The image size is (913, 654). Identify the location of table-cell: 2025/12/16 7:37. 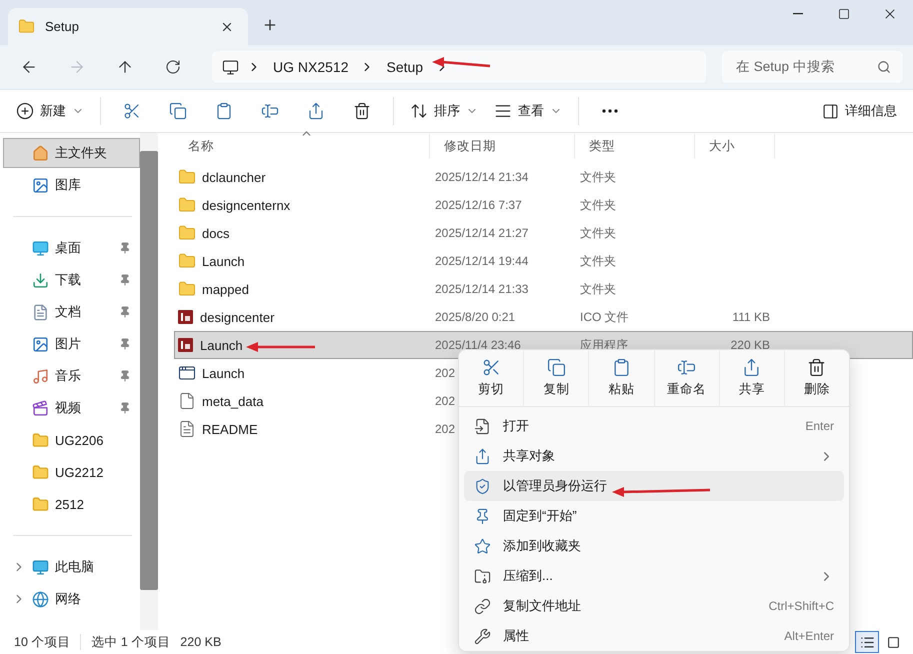
(478, 205).